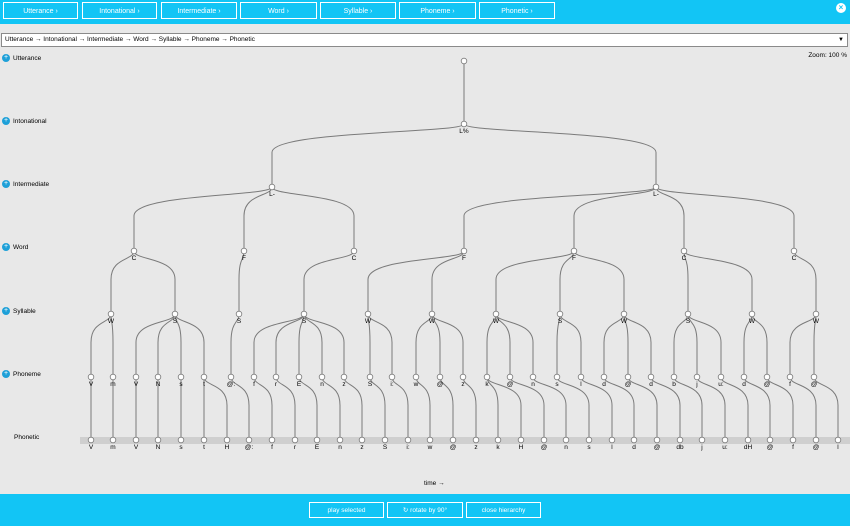 The width and height of the screenshot is (850, 526). What do you see at coordinates (498, 447) in the screenshot?
I see `phonetic-label: k` at bounding box center [498, 447].